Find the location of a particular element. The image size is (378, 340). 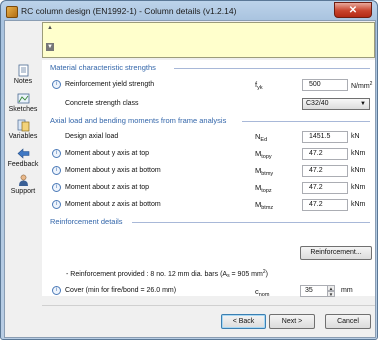

sidebar-item-notes: Notes is located at coordinates (23, 74).